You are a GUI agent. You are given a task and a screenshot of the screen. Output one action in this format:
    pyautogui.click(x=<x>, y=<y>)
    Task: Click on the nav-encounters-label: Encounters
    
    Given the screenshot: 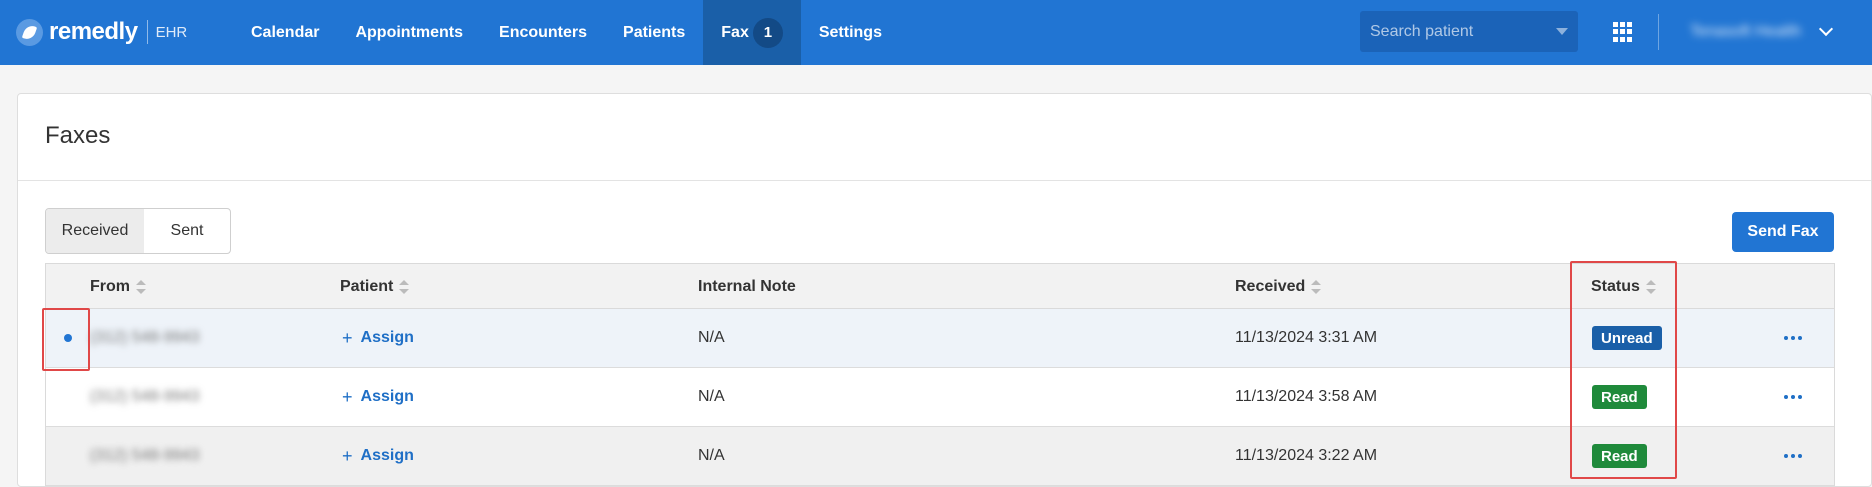 What is the action you would take?
    pyautogui.click(x=543, y=32)
    